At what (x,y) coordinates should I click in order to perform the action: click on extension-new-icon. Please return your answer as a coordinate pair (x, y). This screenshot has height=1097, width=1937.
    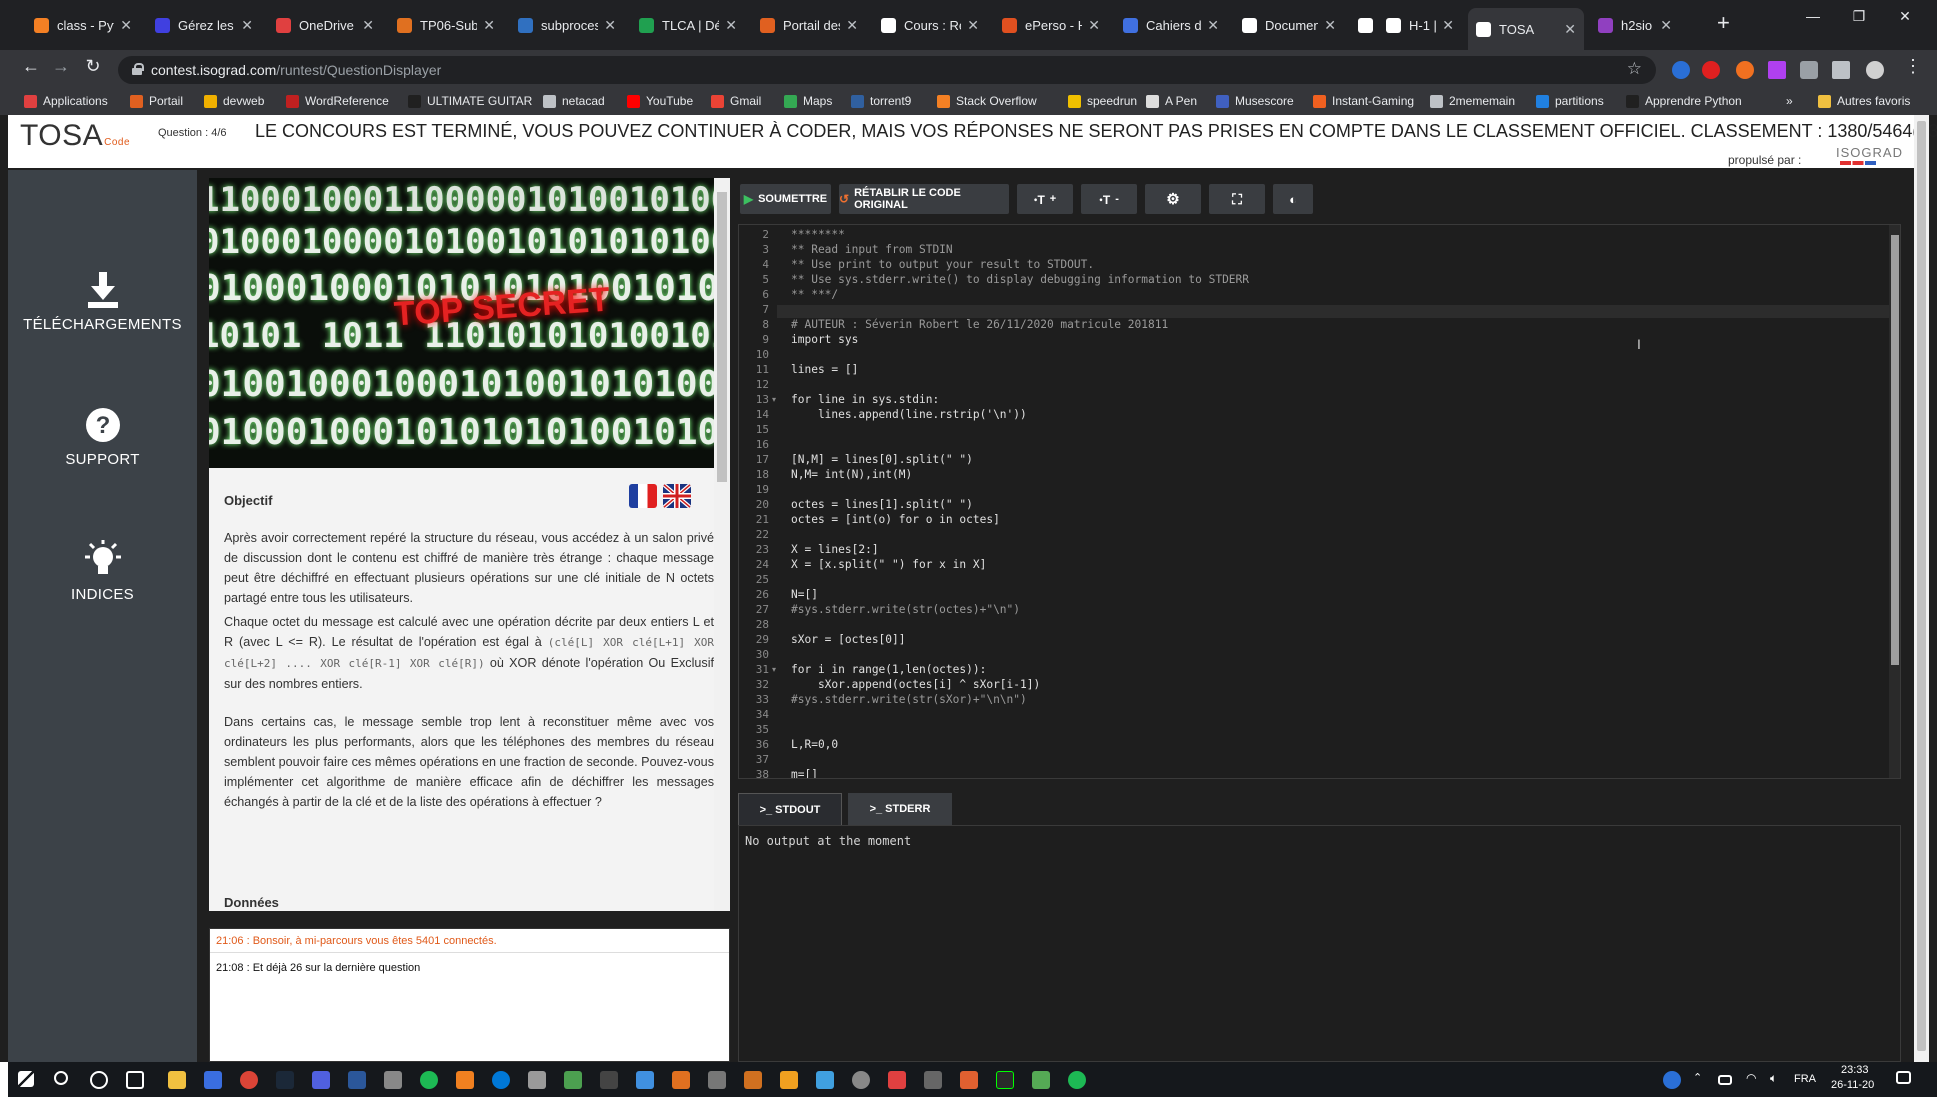
    Looking at the image, I should click on (1681, 70).